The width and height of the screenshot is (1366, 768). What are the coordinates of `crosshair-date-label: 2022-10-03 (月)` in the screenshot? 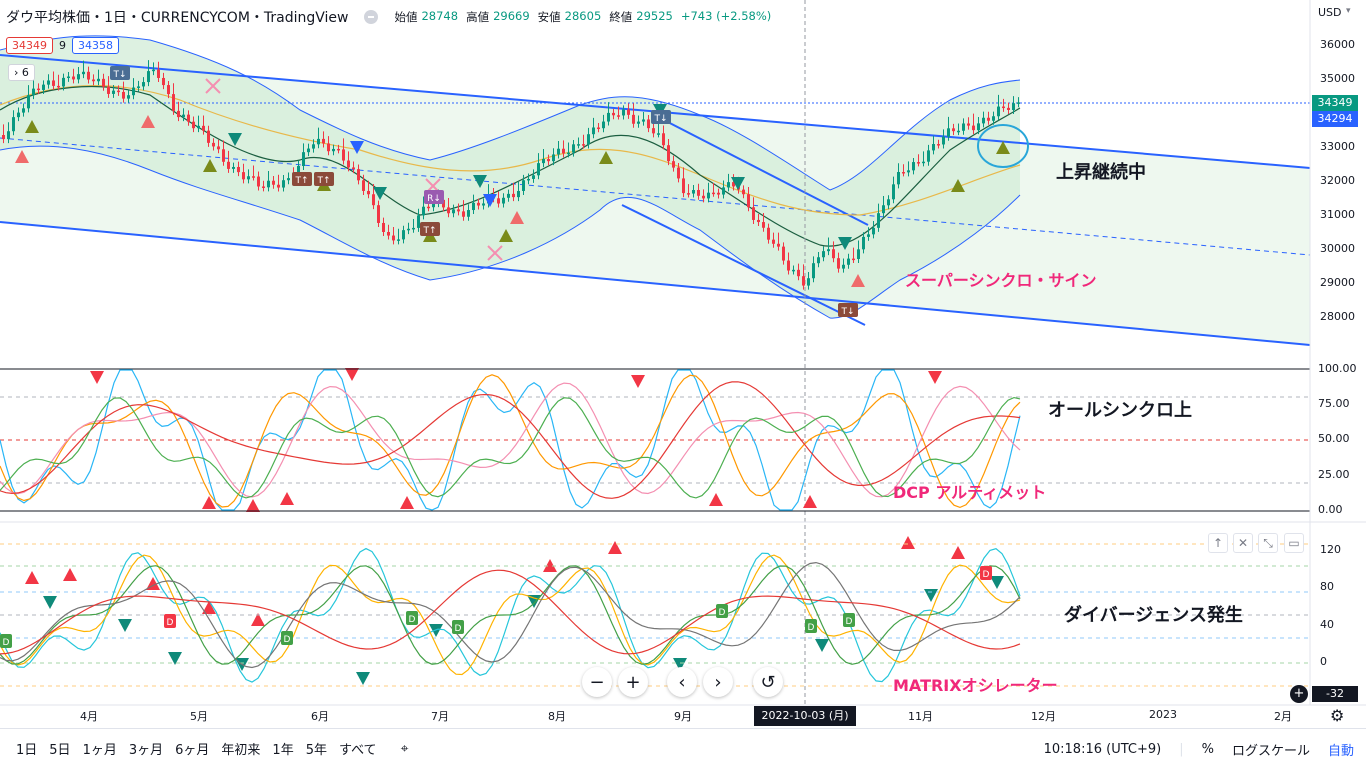 It's located at (805, 716).